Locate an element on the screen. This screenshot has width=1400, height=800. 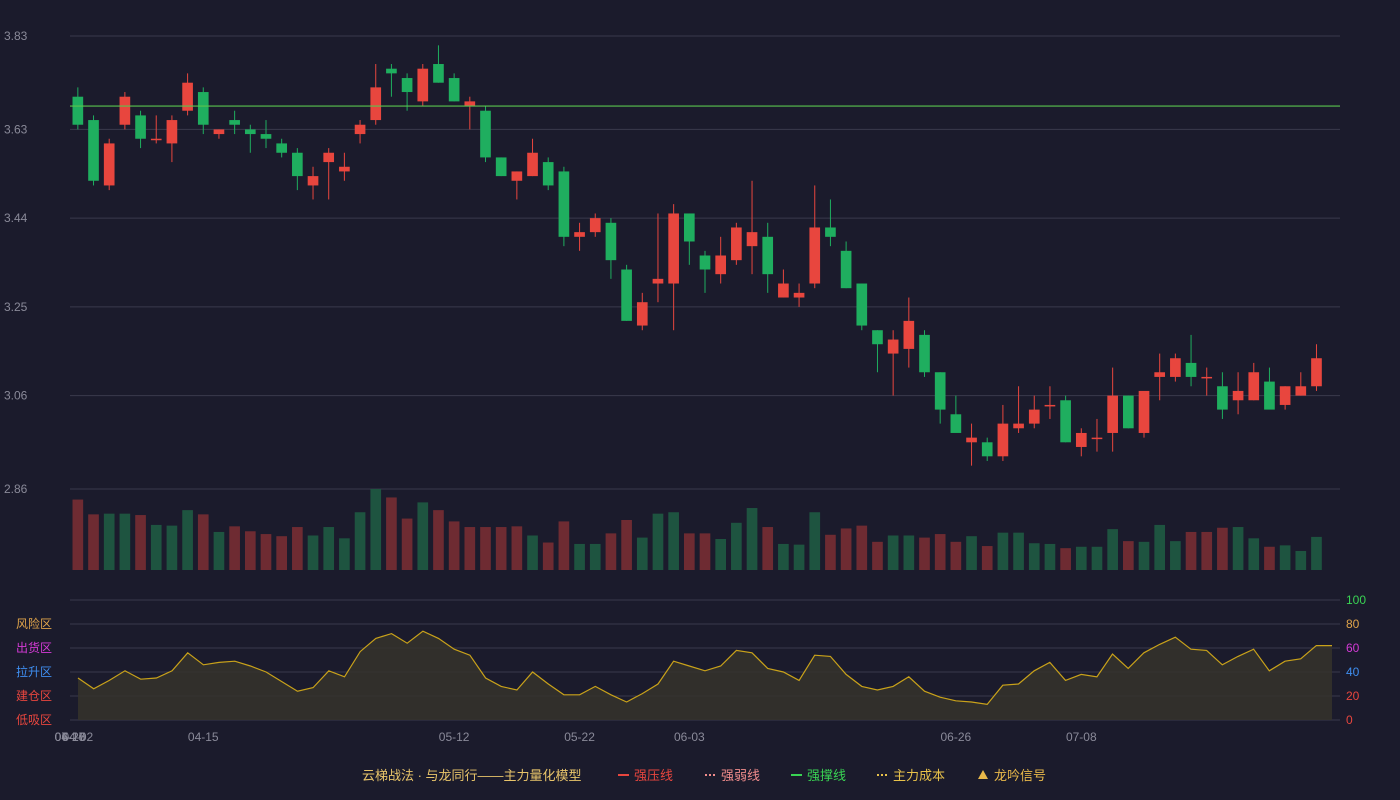
legend-item-label: 主力成本 is located at coordinates (919, 775).